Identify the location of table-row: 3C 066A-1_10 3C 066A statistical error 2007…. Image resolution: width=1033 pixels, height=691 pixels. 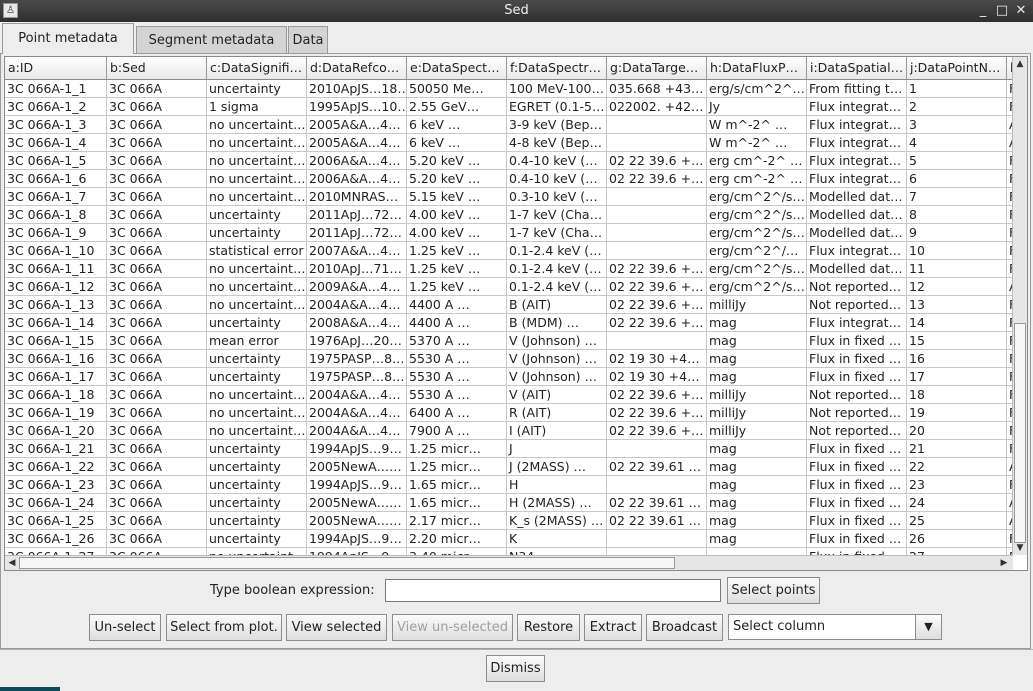
(509, 251).